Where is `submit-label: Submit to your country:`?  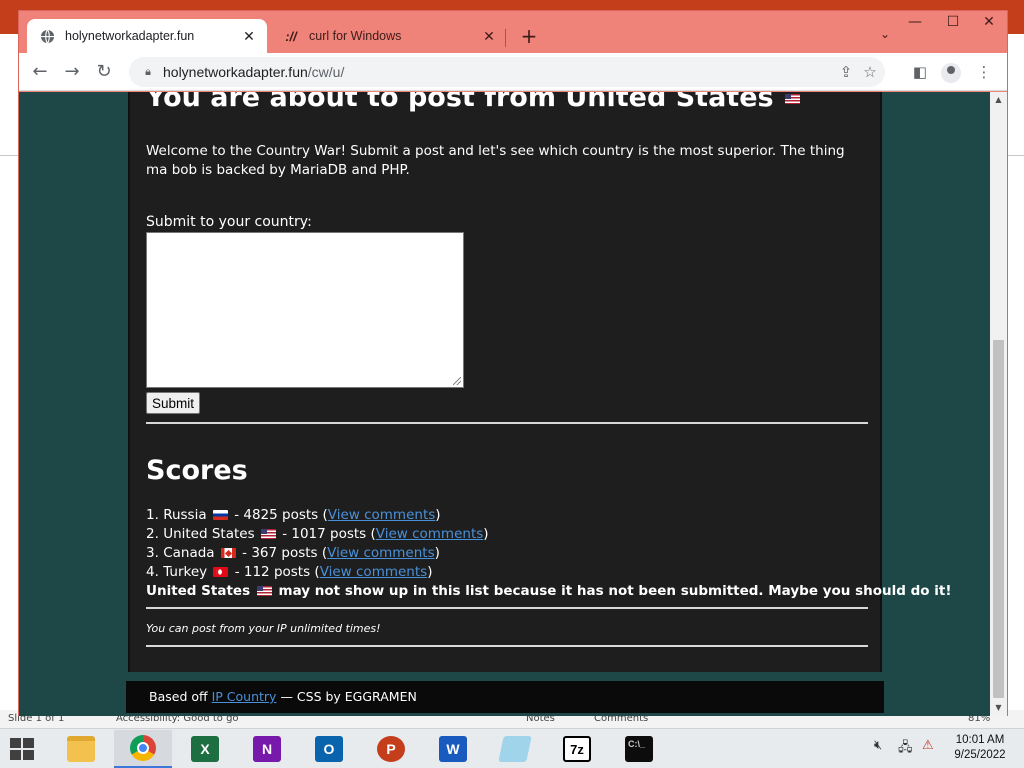 submit-label: Submit to your country: is located at coordinates (229, 222).